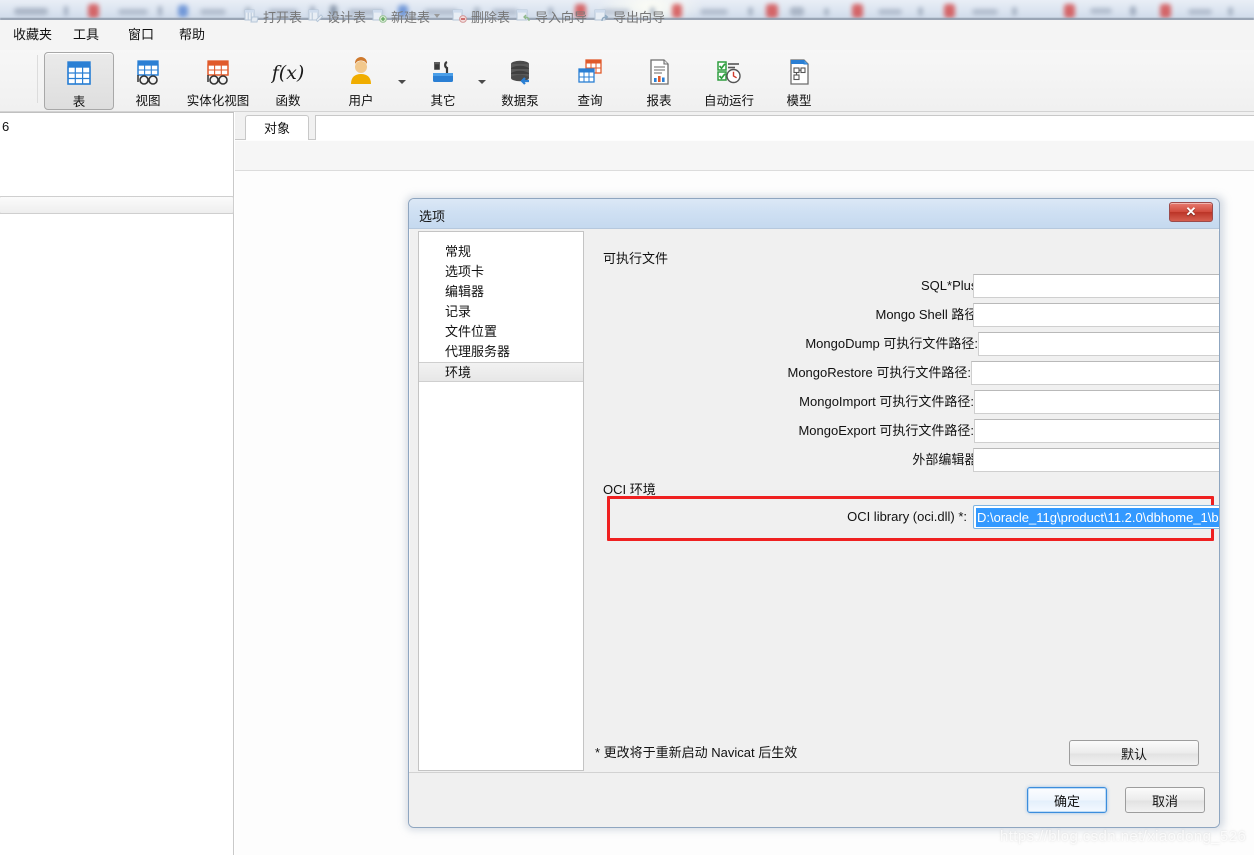  I want to click on report-icon, so click(659, 72).